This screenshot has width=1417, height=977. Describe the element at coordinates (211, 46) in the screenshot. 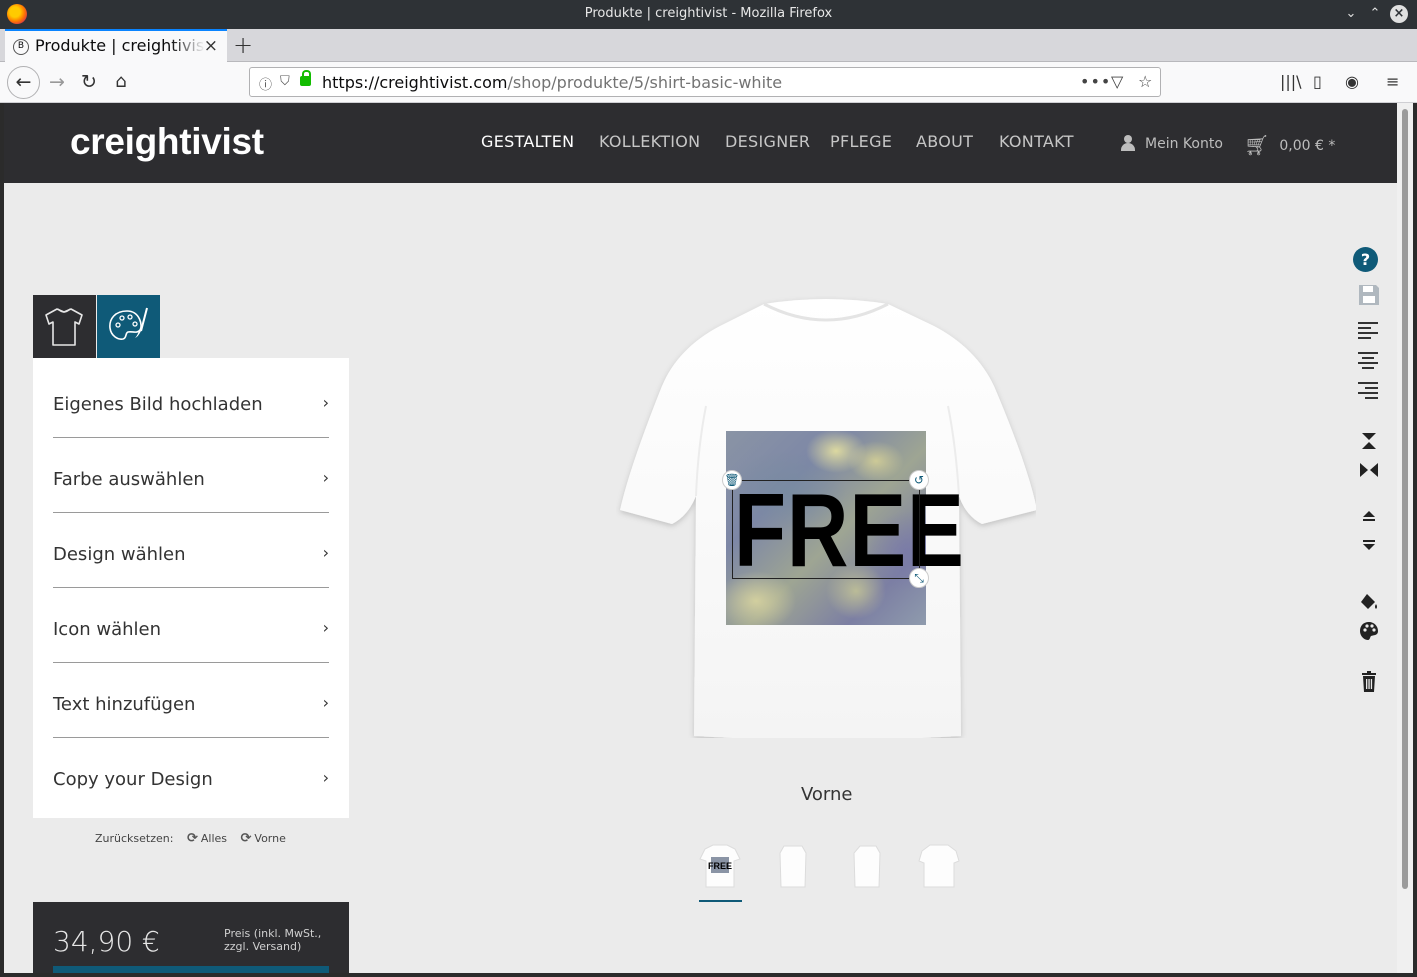

I see `close-tab-icon: ×` at that location.